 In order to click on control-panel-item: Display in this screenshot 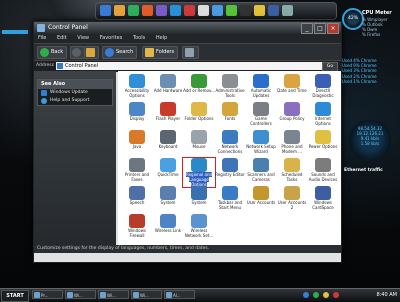, I will do `click(137, 112)`.